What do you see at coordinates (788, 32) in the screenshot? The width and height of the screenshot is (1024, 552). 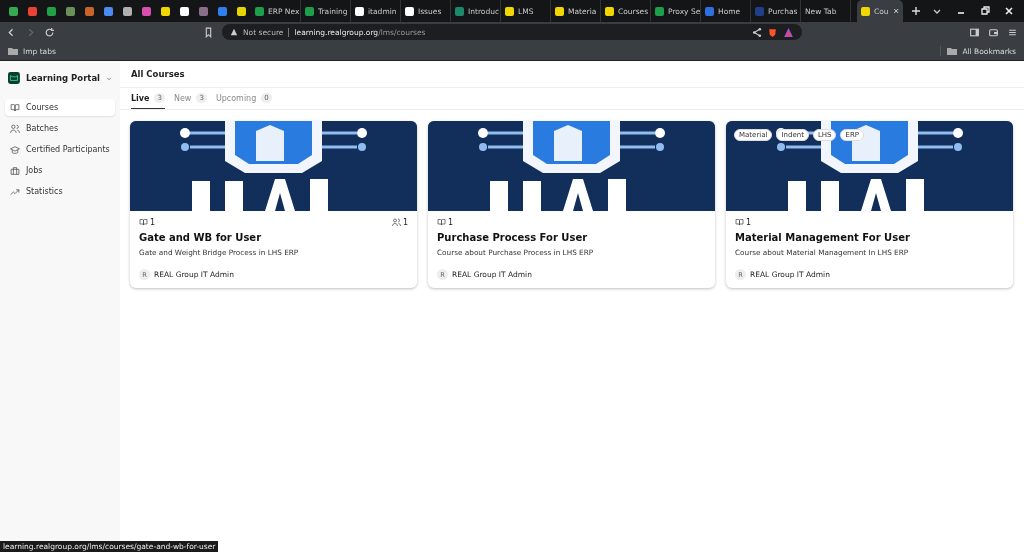 I see `triangle-icon` at bounding box center [788, 32].